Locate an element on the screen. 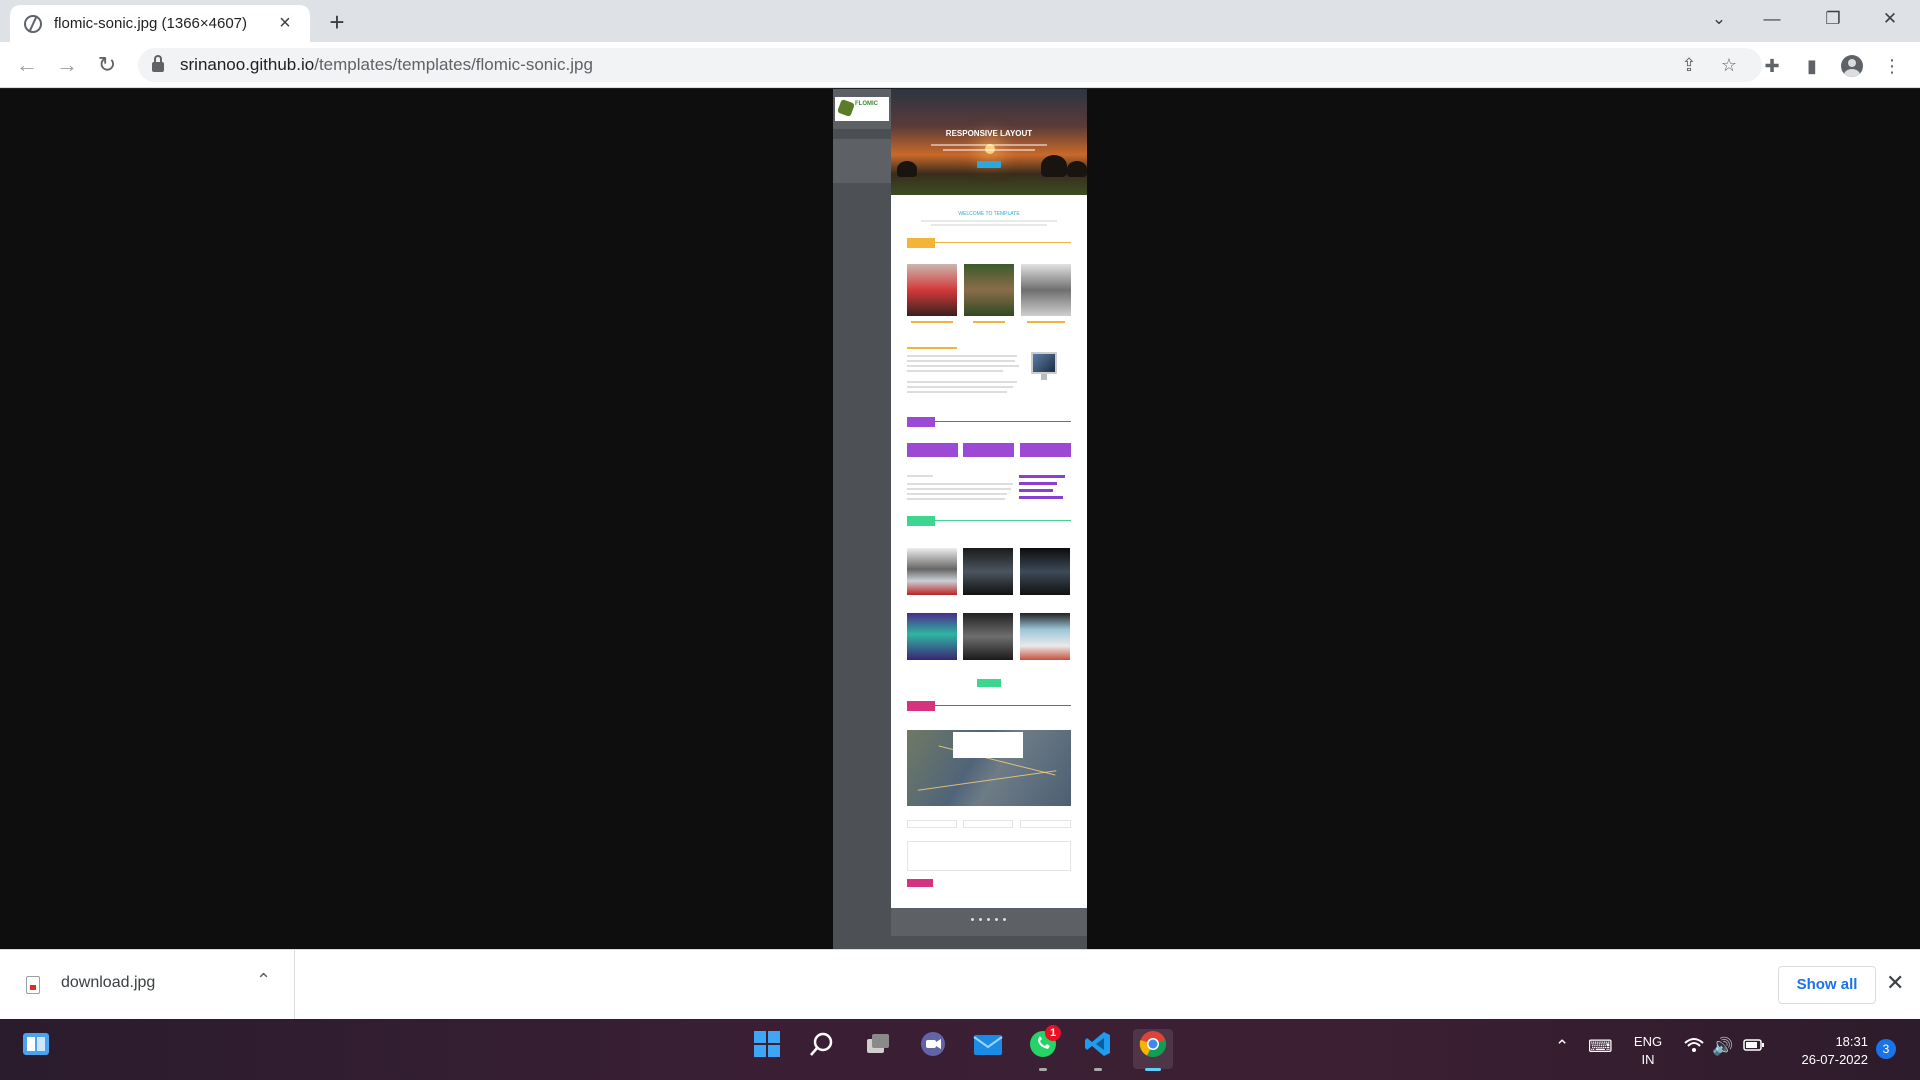 The width and height of the screenshot is (1920, 1080). whatsapp-icon: 1 is located at coordinates (1043, 1048).